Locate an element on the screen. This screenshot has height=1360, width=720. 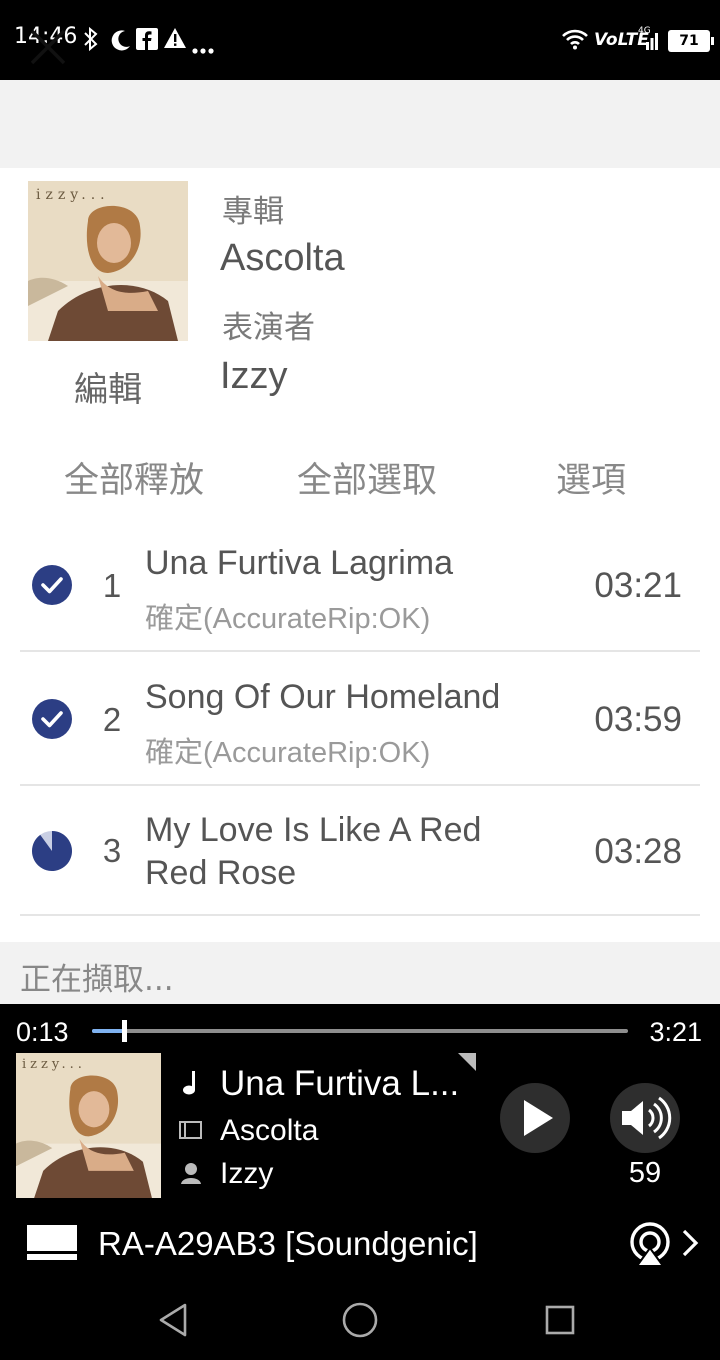
play-all-button: 全部釋放 is located at coordinates (134, 477).